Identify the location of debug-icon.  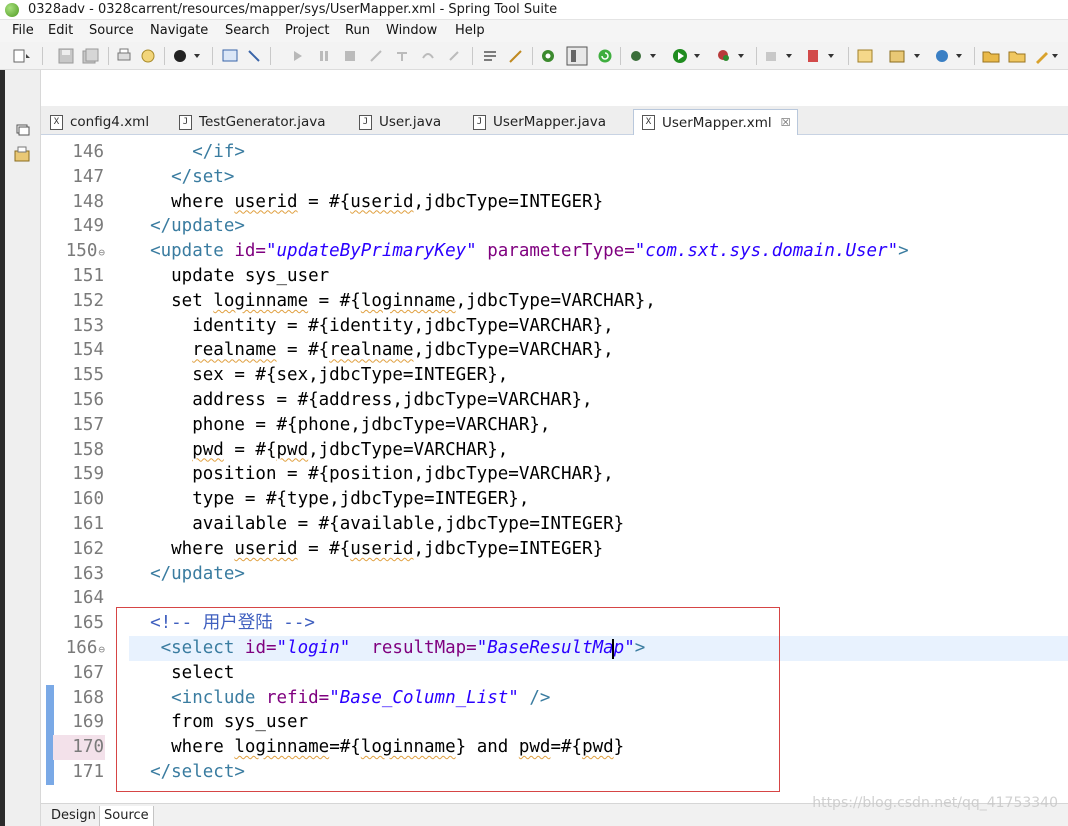
(643, 56).